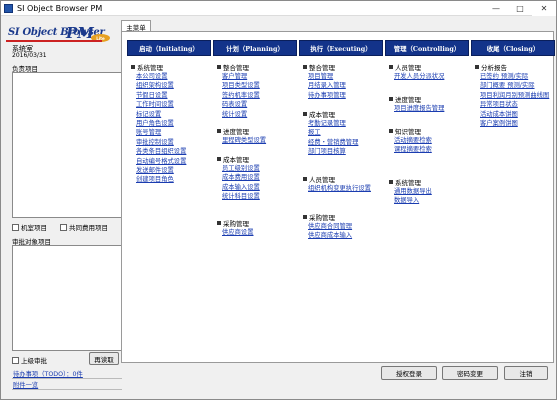 The image size is (557, 400). I want to click on todo-link: 待办事项（TODO）：0件, so click(48, 374).